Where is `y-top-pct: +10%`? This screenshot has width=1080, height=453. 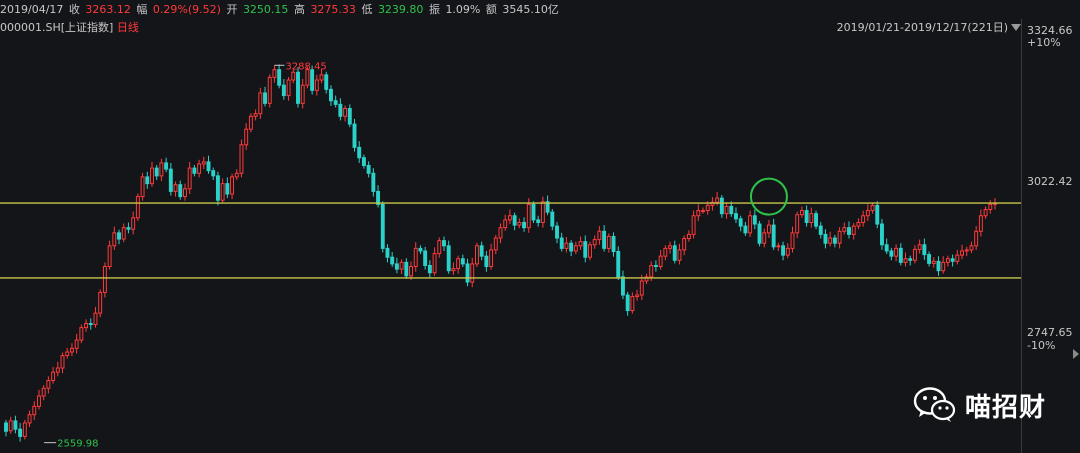 y-top-pct: +10% is located at coordinates (1044, 42).